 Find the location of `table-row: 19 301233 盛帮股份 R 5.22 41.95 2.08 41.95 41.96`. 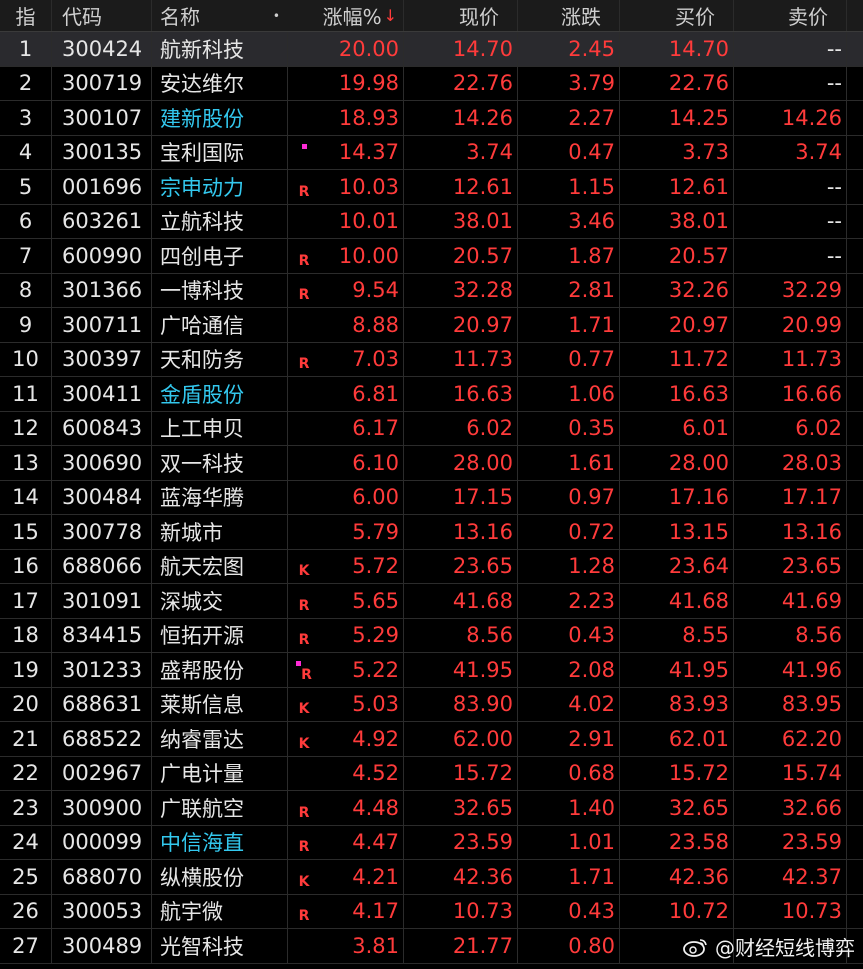

table-row: 19 301233 盛帮股份 R 5.22 41.95 2.08 41.95 41.96 is located at coordinates (431, 670).